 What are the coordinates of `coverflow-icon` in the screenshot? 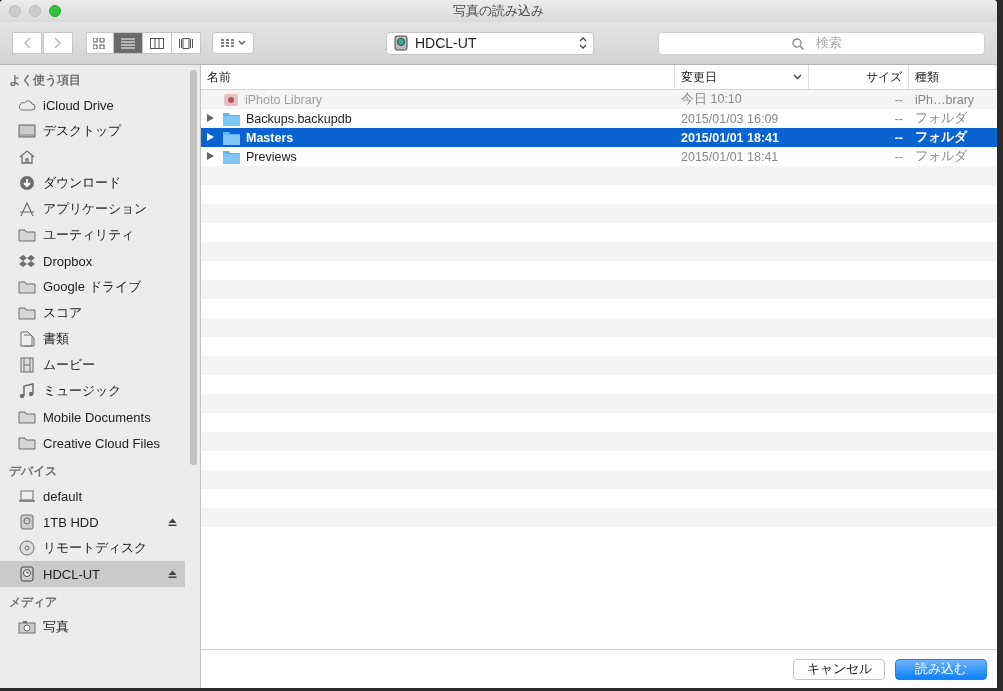 It's located at (186, 43).